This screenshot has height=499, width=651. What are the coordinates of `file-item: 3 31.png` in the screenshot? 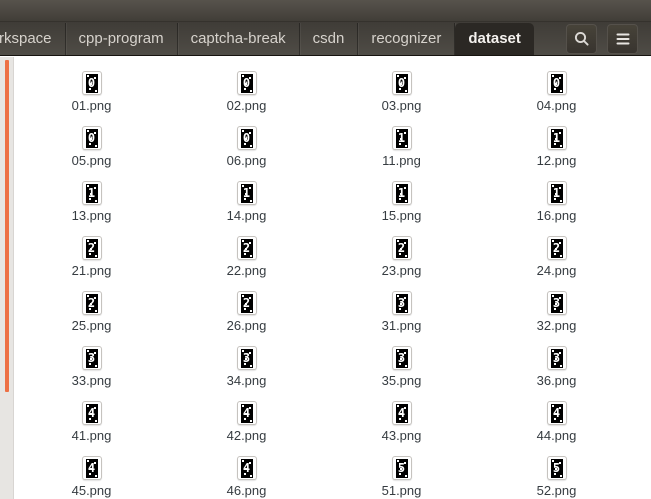 It's located at (401, 318).